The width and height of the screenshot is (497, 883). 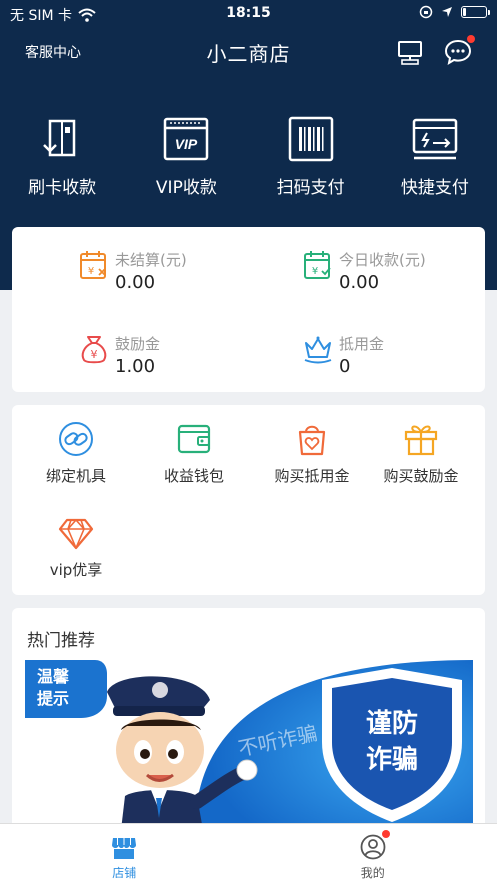 I want to click on quick-action-label: VIP收款, so click(x=186, y=188).